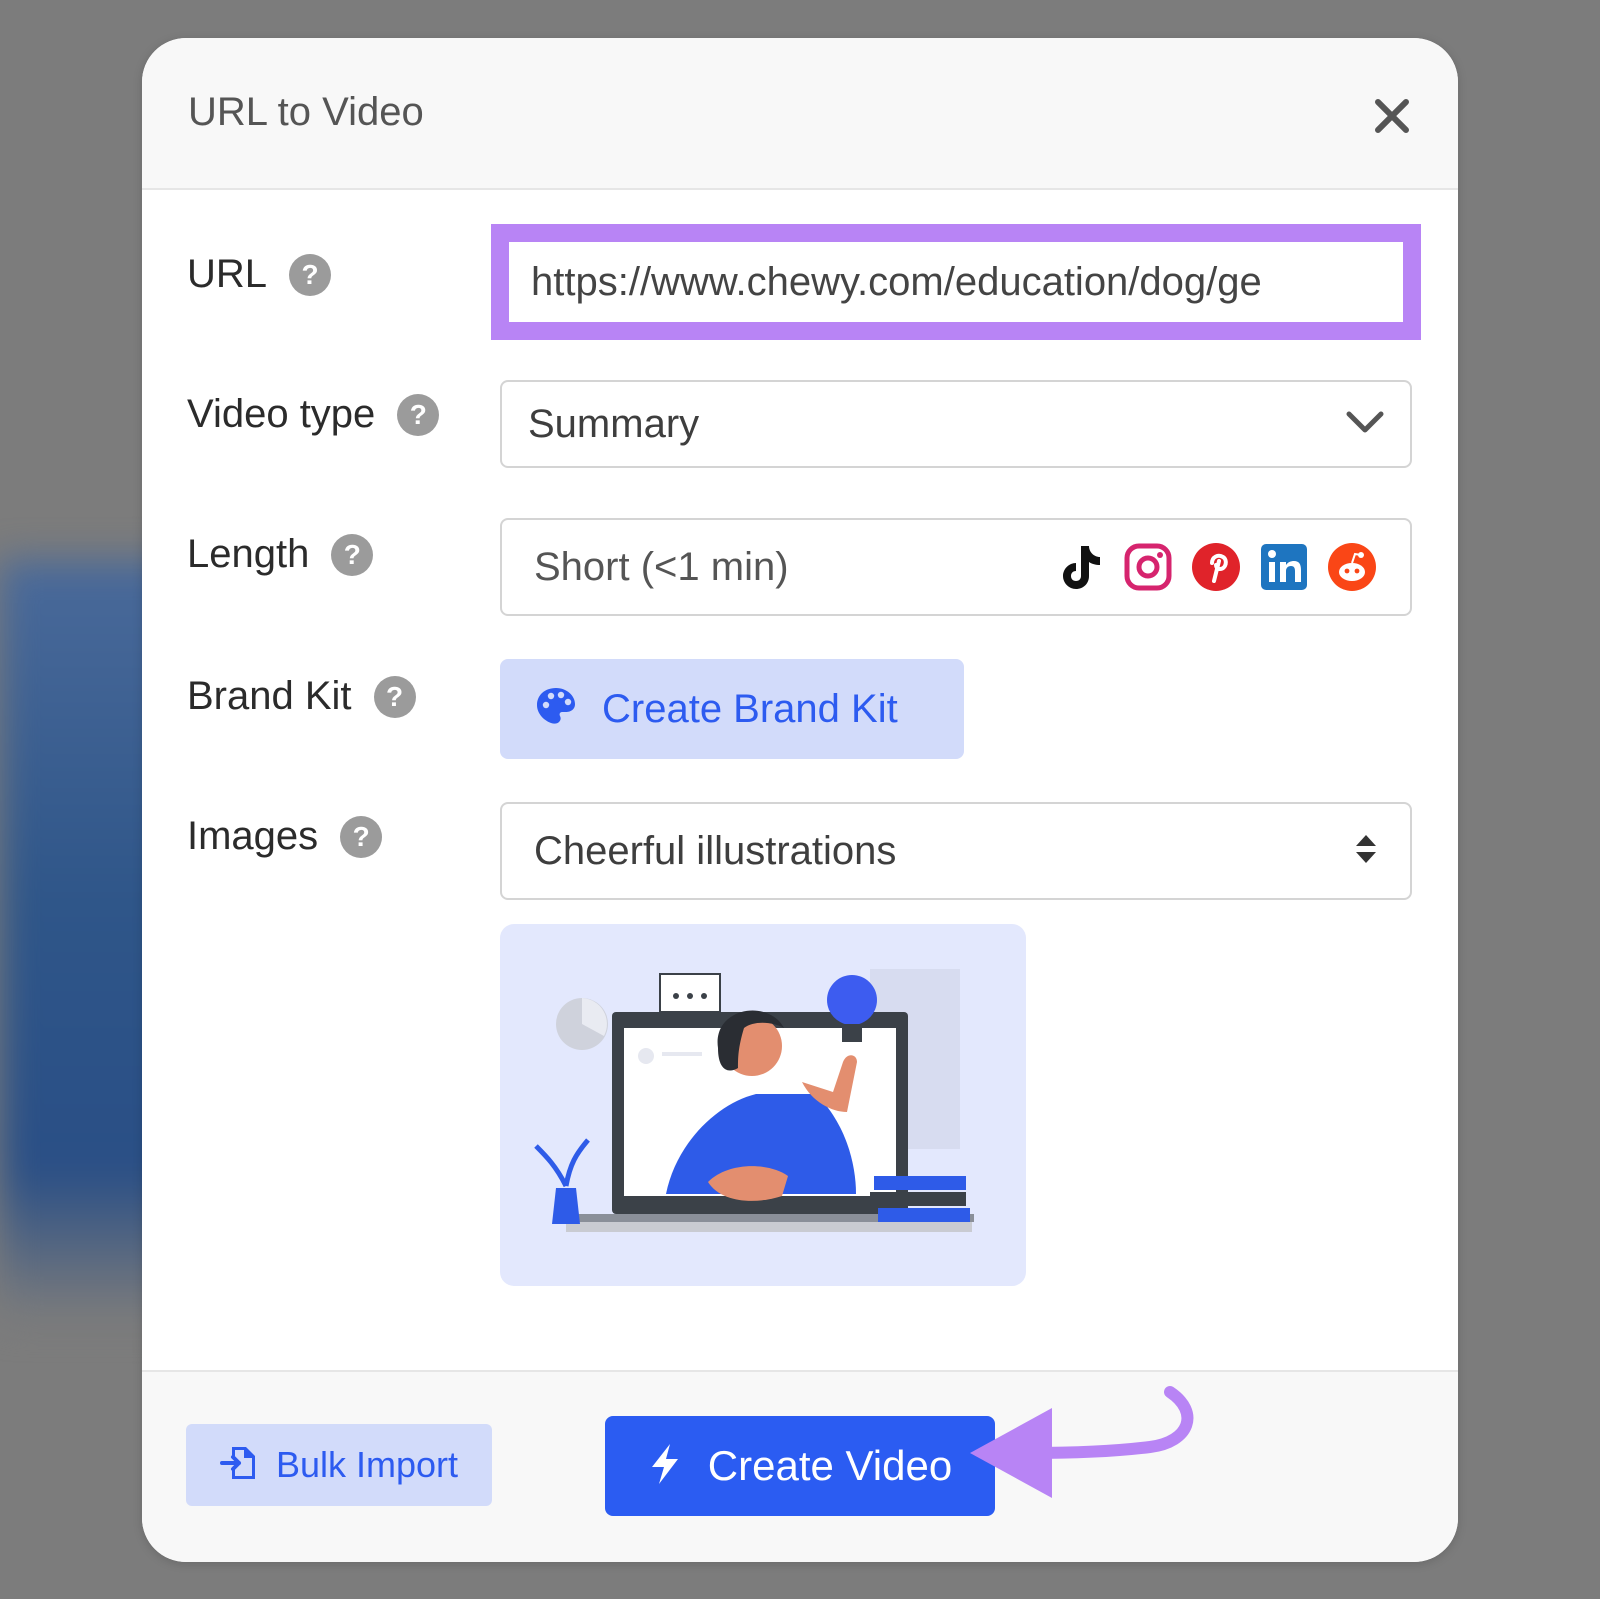 This screenshot has width=1600, height=1599. I want to click on length-row-label: Length ?, so click(280, 554).